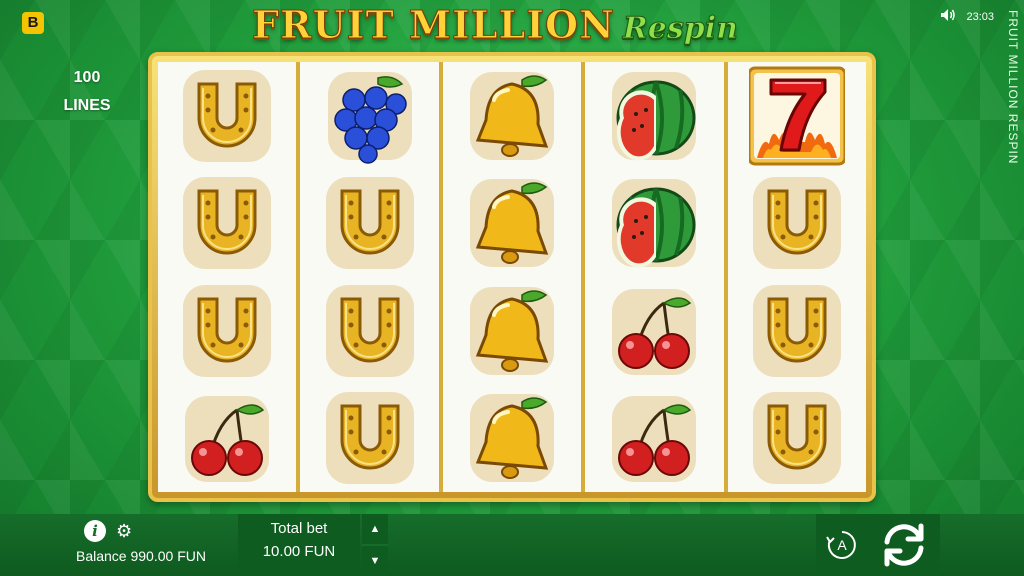 This screenshot has height=576, width=1024. I want to click on speaker-icon, so click(948, 16).